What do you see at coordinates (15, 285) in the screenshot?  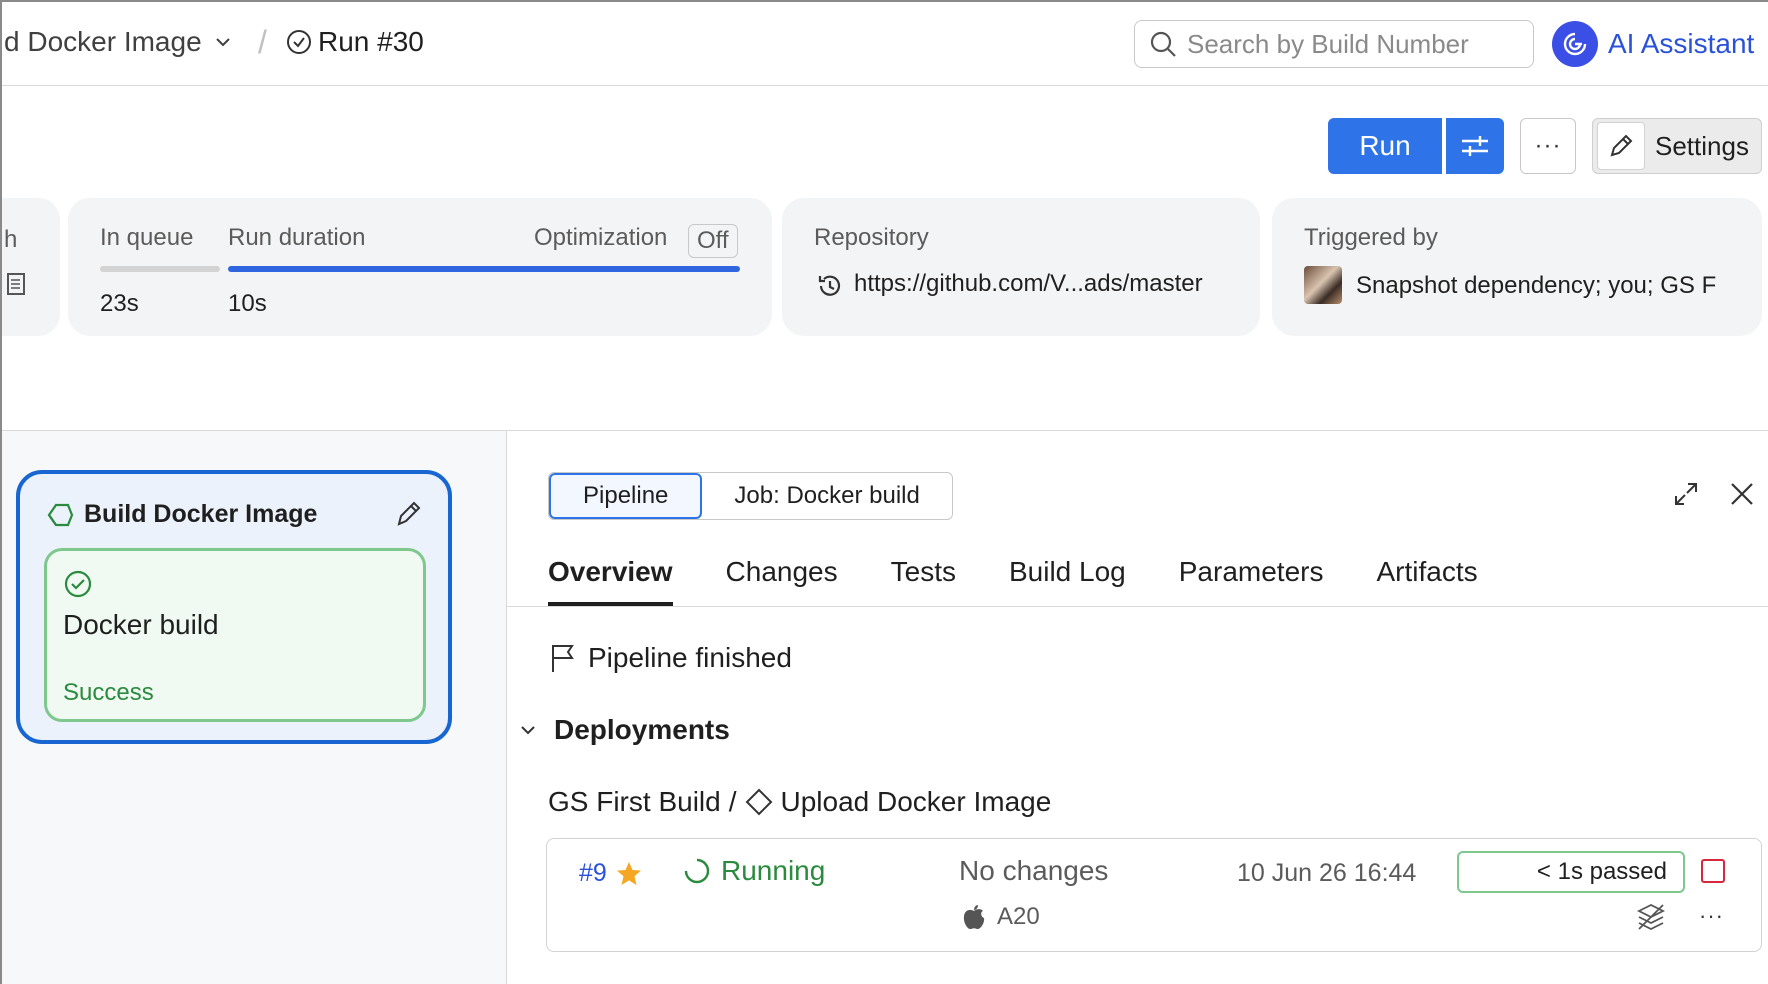 I see `copy-icon` at bounding box center [15, 285].